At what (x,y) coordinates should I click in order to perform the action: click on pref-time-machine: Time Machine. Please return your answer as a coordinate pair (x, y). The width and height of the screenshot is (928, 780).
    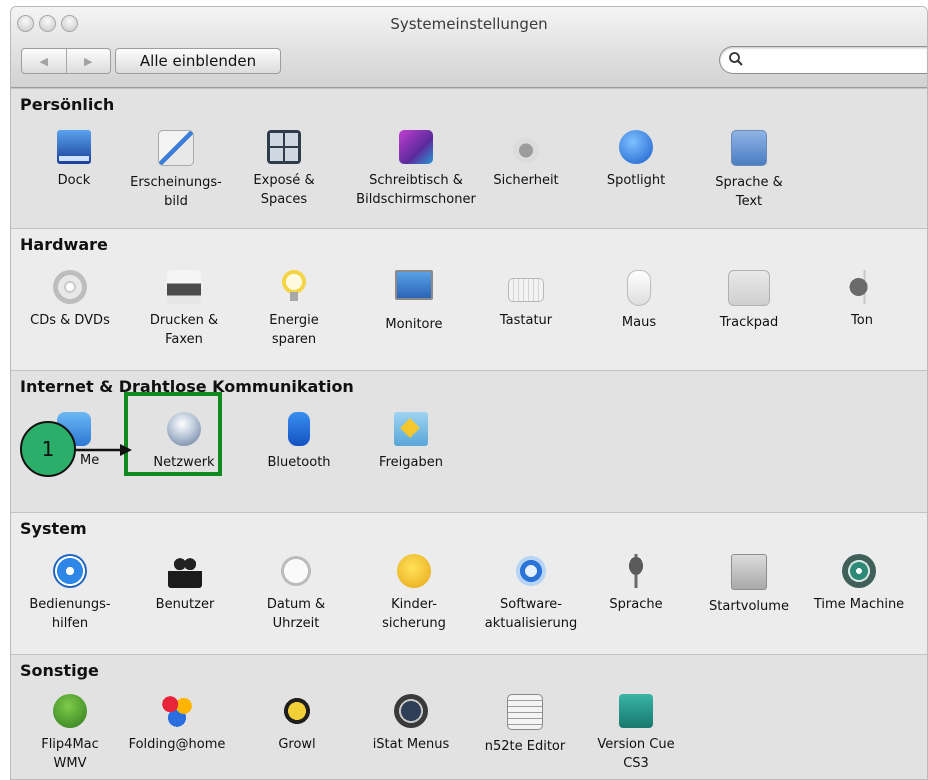
    Looking at the image, I should click on (859, 584).